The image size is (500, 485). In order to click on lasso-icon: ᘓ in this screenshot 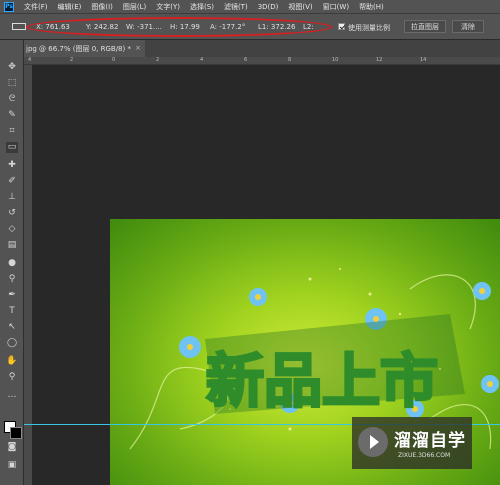, I will do `click(12, 99)`.